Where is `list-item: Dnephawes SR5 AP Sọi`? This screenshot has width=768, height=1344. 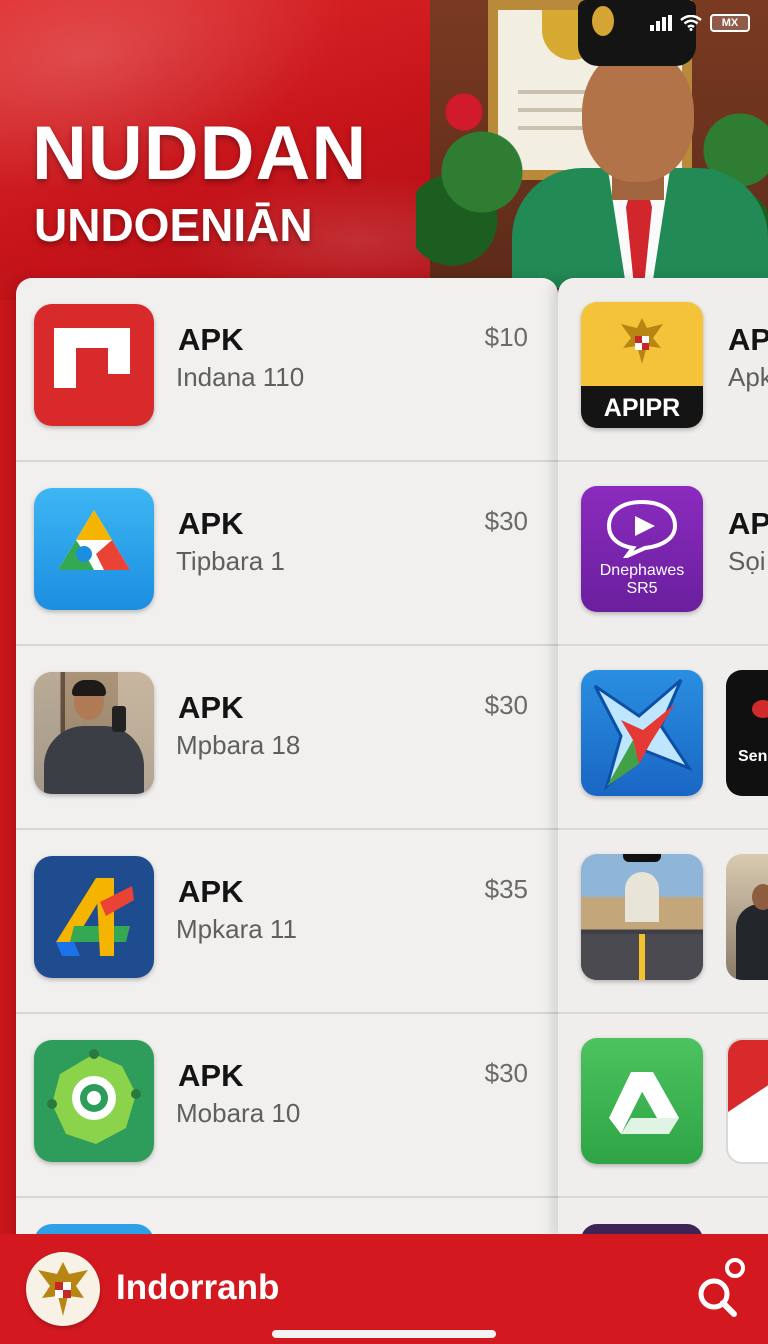 list-item: Dnephawes SR5 AP Sọi is located at coordinates (663, 554).